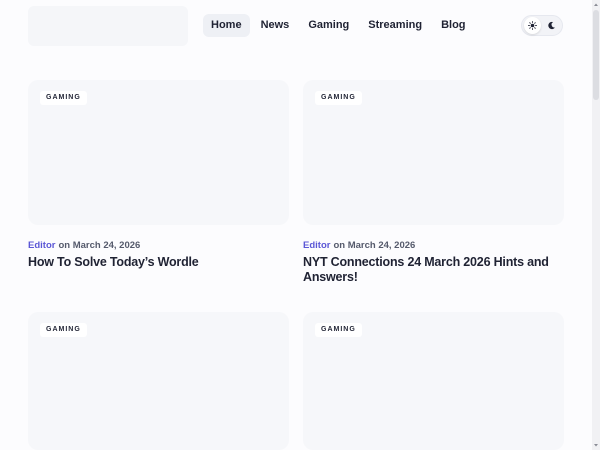  I want to click on site-logo, so click(108, 26).